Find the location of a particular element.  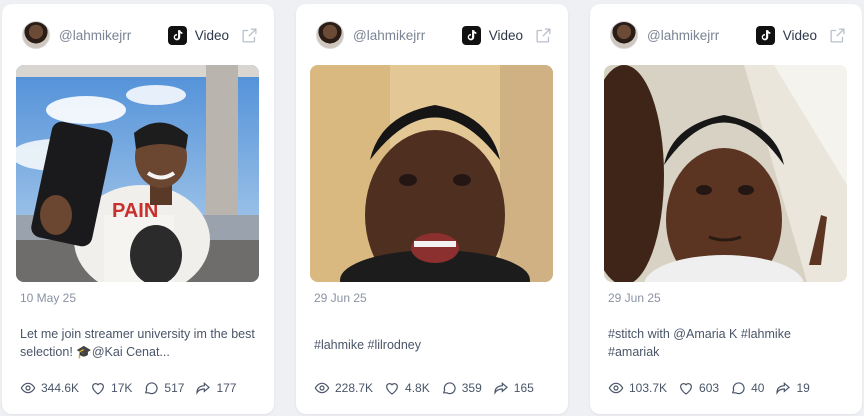

likes-stat: 4.8K is located at coordinates (407, 388).